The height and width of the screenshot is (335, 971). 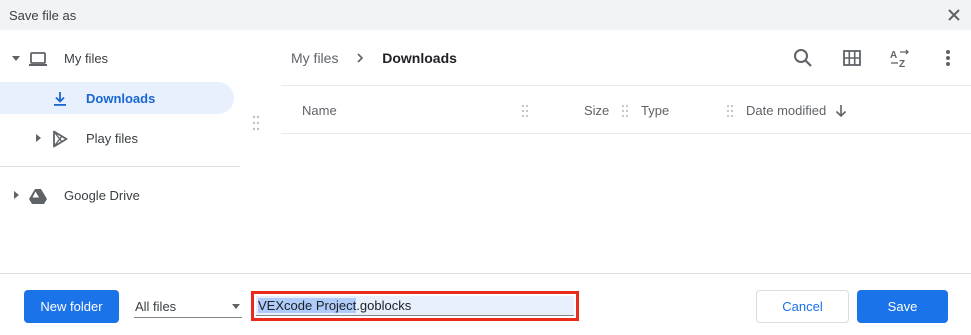 I want to click on file-type-filter-value: All files, so click(x=156, y=306).